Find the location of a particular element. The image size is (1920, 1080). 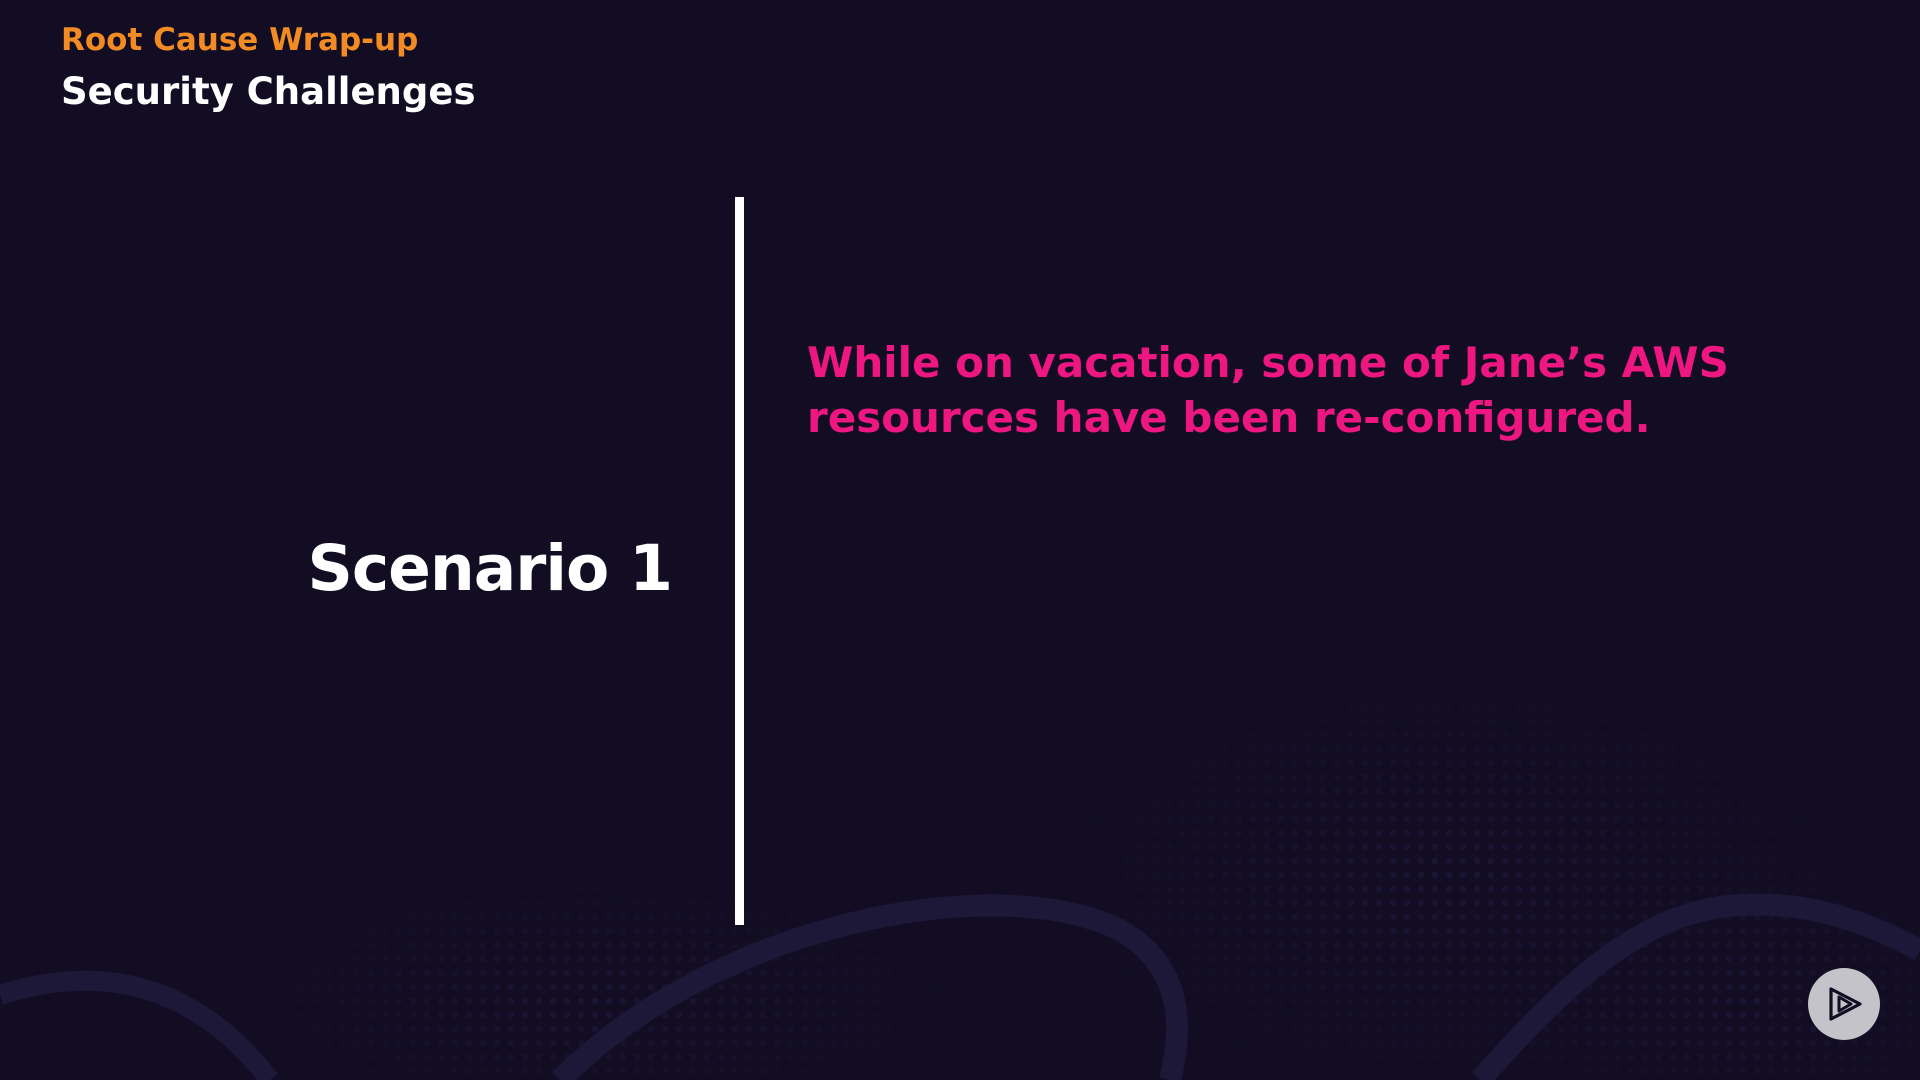

section-kicker: Root Cause Wrap-up is located at coordinates (240, 40).